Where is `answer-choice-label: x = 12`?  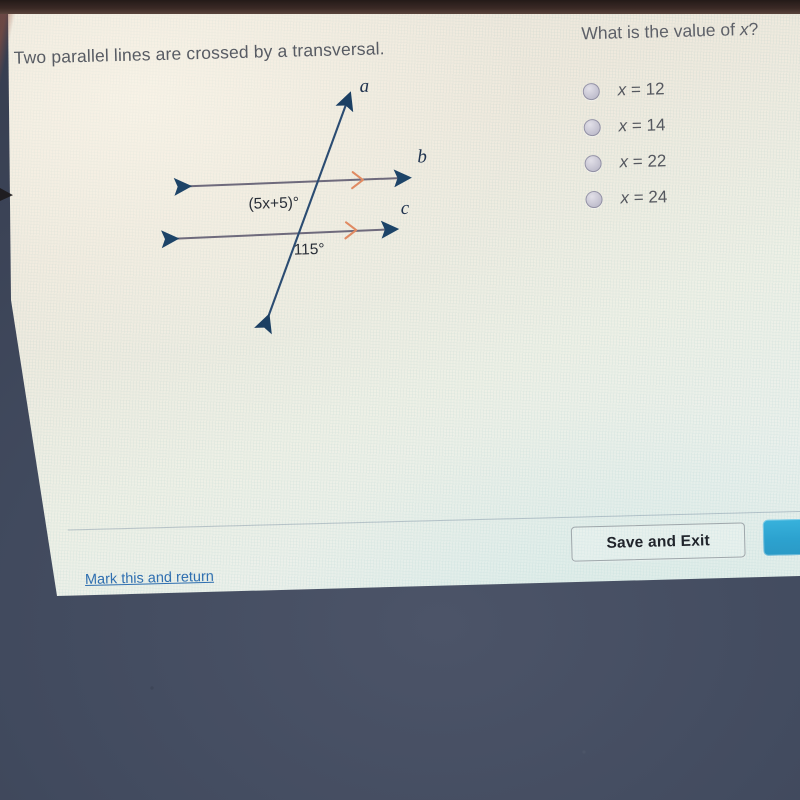
answer-choice-label: x = 12 is located at coordinates (641, 89).